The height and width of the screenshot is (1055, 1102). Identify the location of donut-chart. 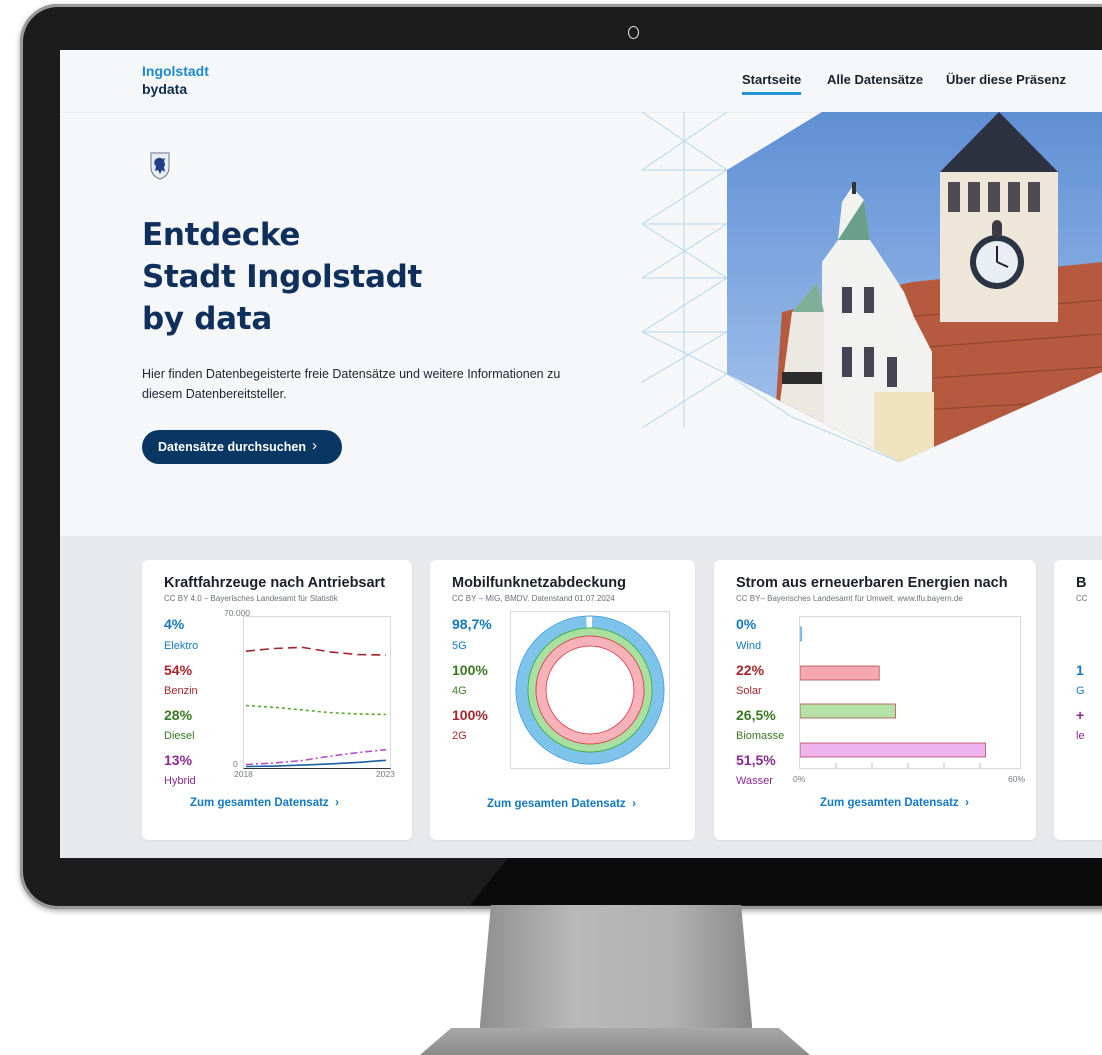
(590, 690).